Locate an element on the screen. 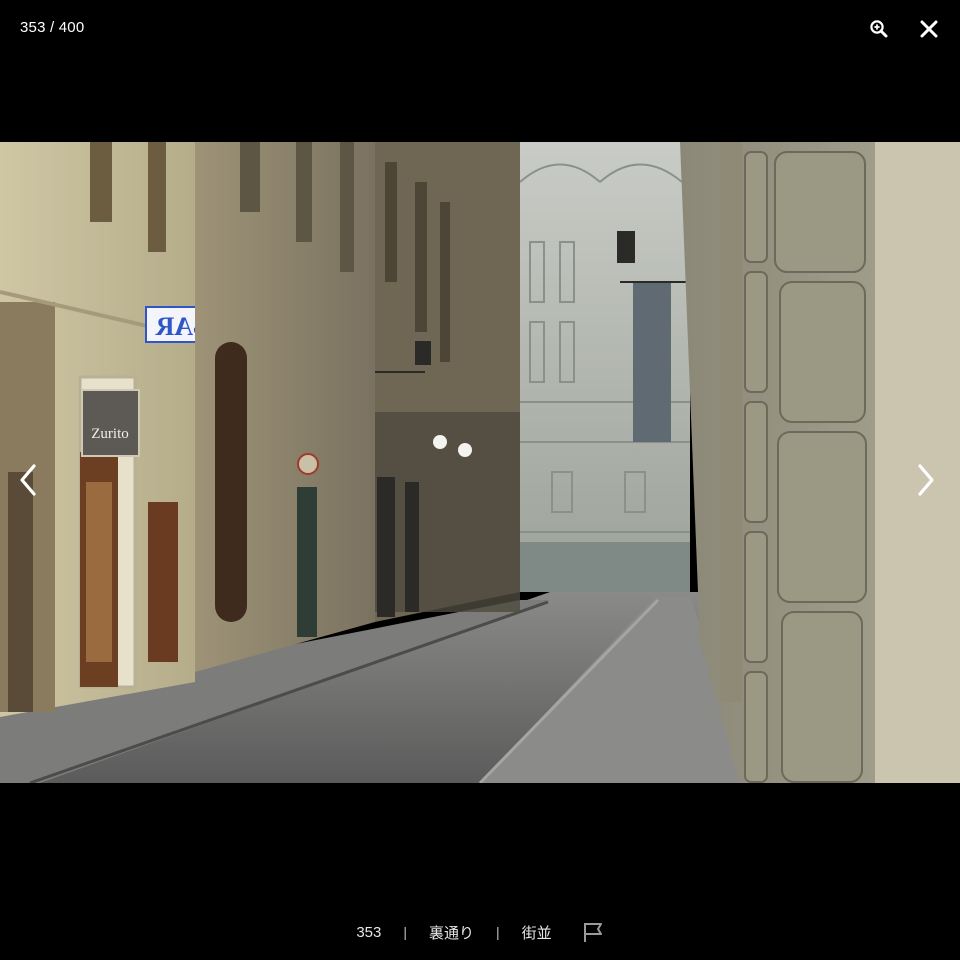 The image size is (960, 960). cathedral-base is located at coordinates (602, 567).